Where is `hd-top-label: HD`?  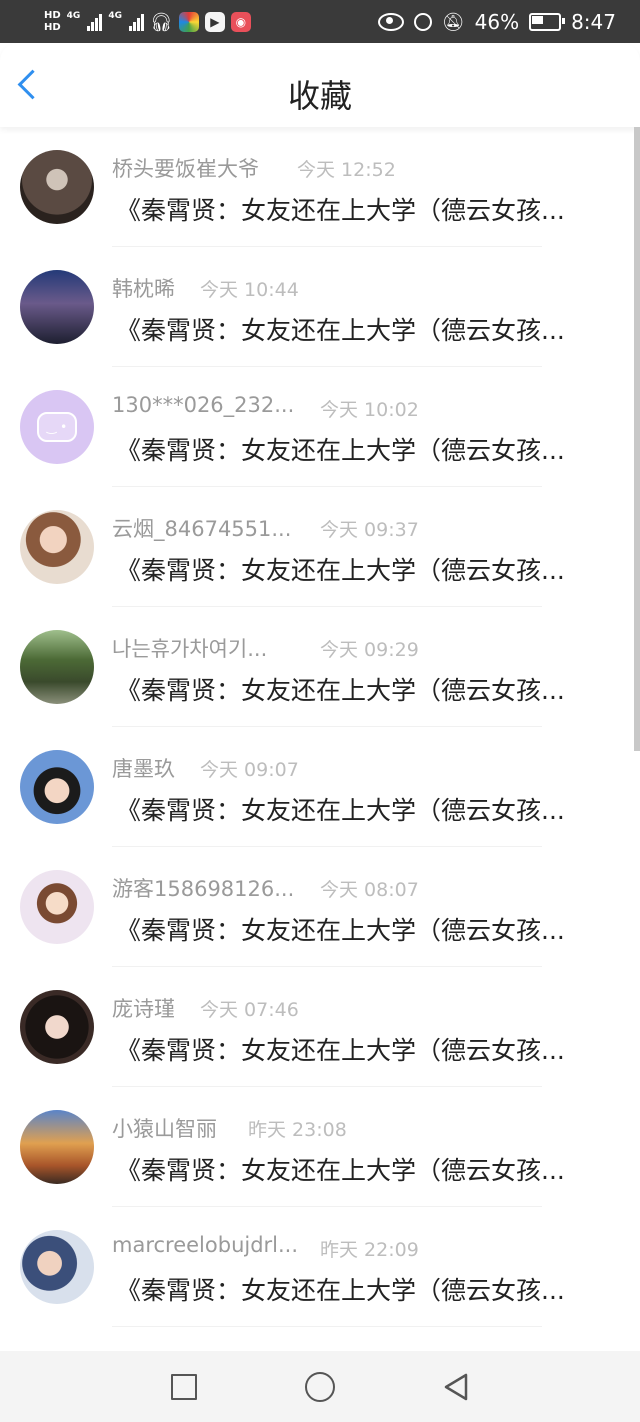
hd-top-label: HD is located at coordinates (52, 15).